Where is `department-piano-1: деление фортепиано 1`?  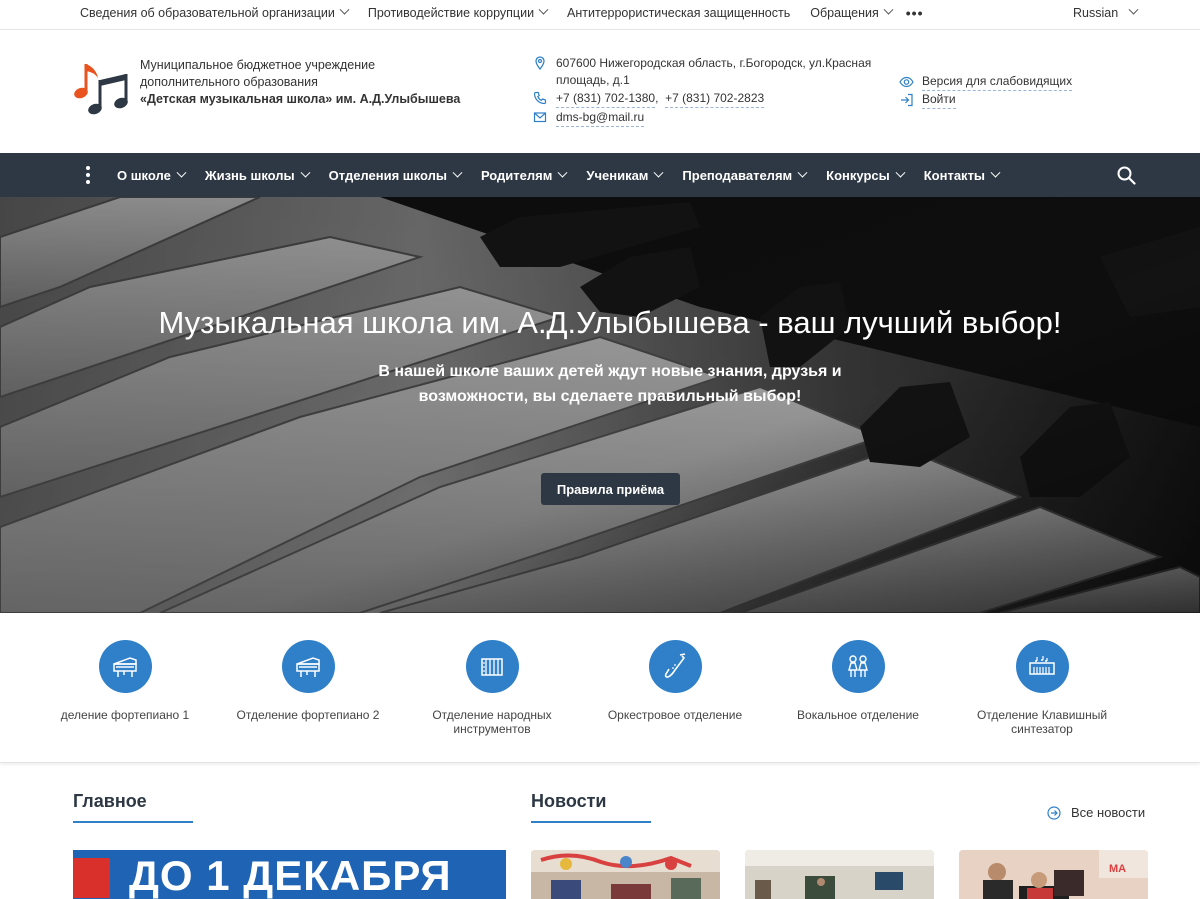
department-piano-1: деление фортепиано 1 is located at coordinates (125, 681).